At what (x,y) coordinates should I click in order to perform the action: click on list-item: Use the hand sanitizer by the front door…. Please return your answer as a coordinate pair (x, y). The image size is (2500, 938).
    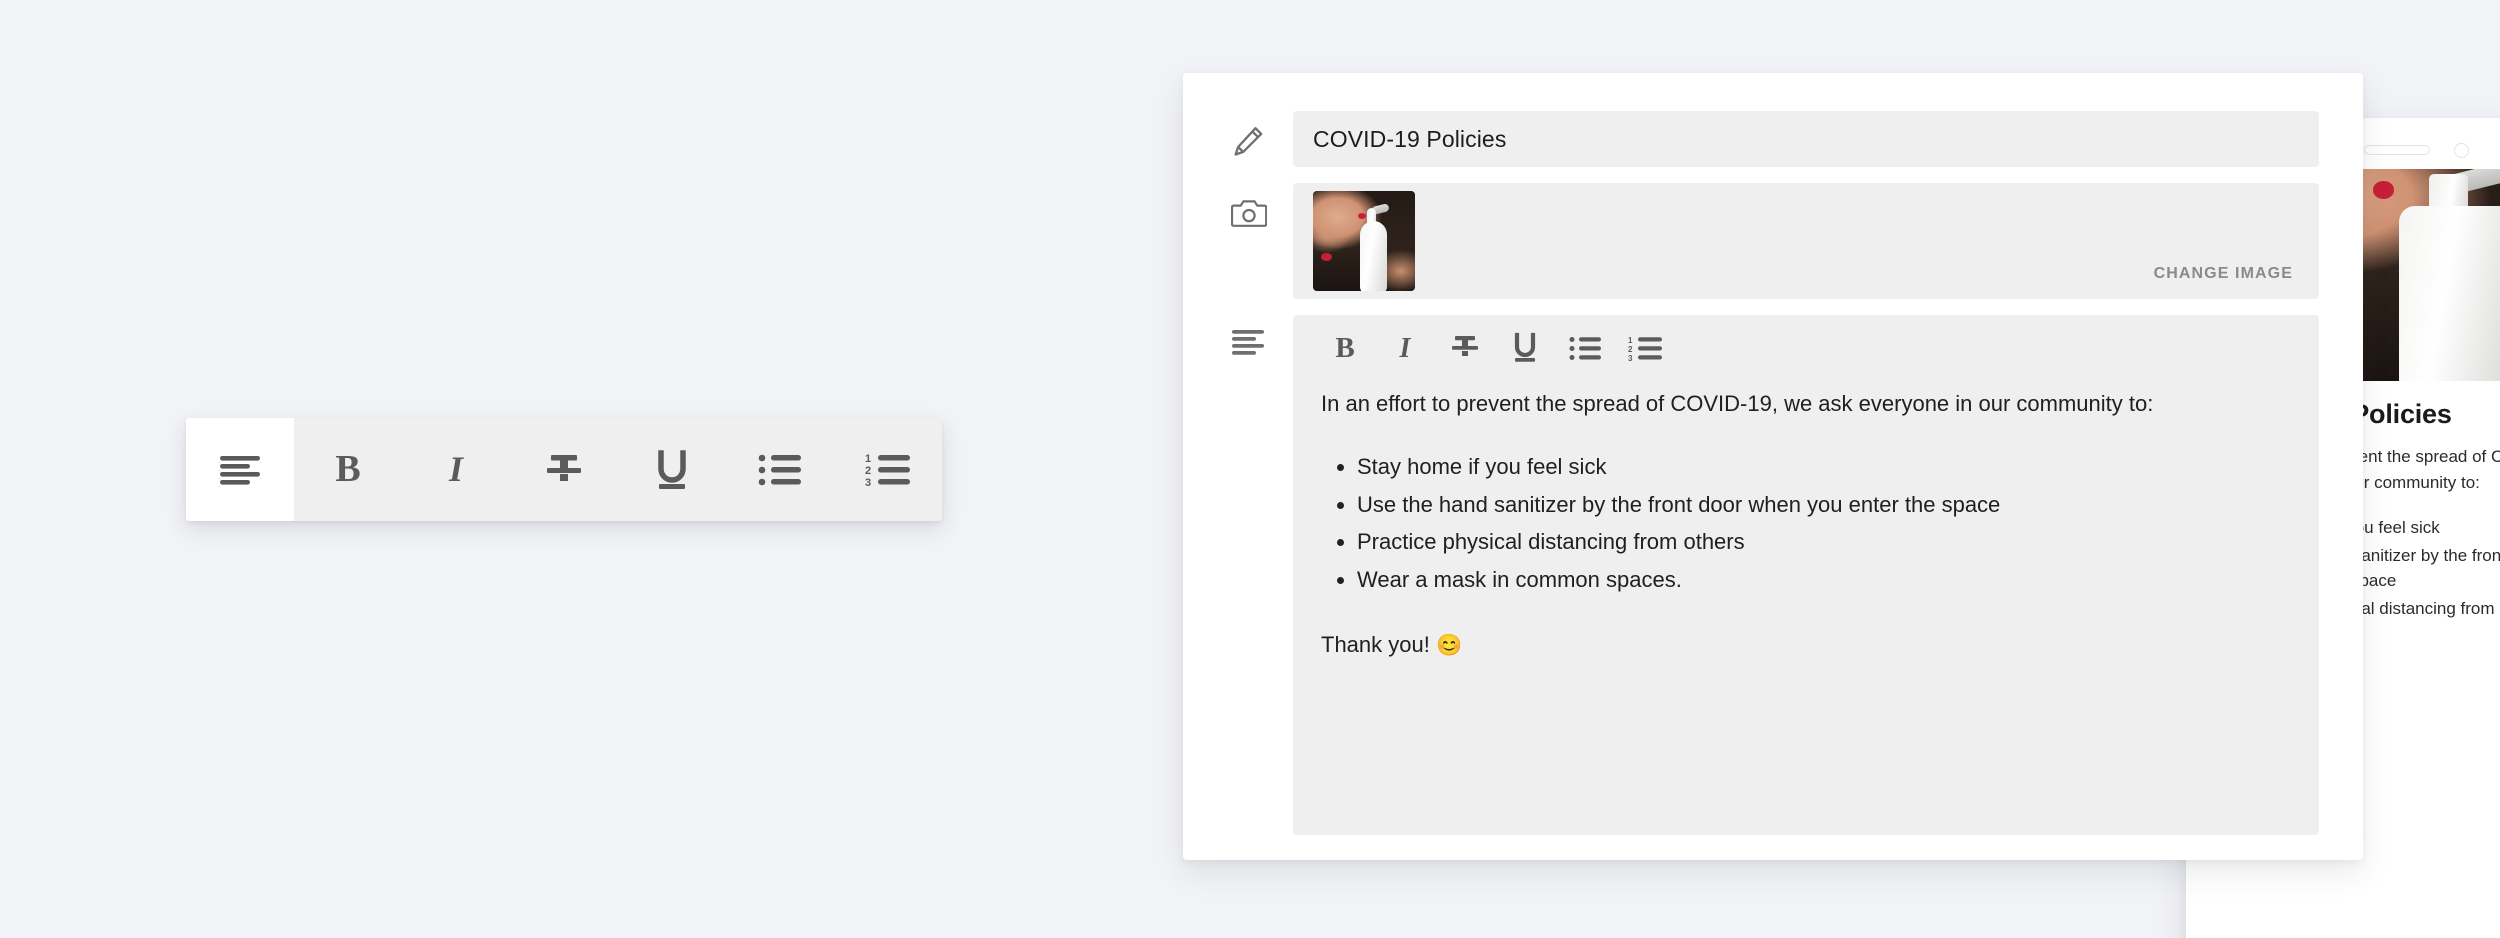
    Looking at the image, I should click on (1824, 505).